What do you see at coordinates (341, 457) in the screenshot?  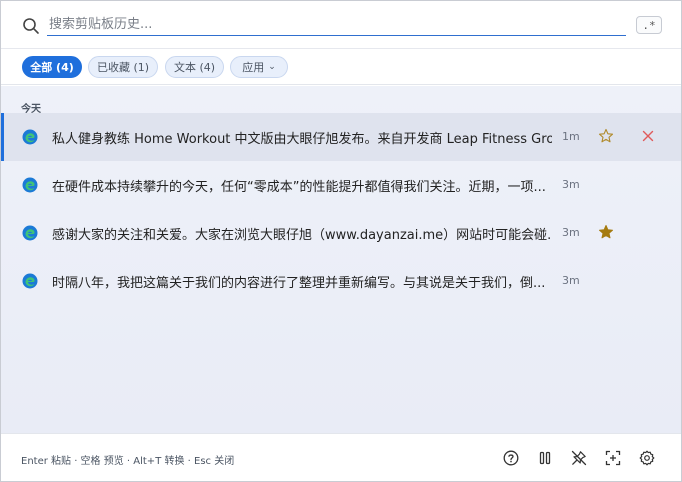 I see `footer-bar: Enter 粘贴 · 空格 预览 · Alt+T 转换 · Esc 关闭` at bounding box center [341, 457].